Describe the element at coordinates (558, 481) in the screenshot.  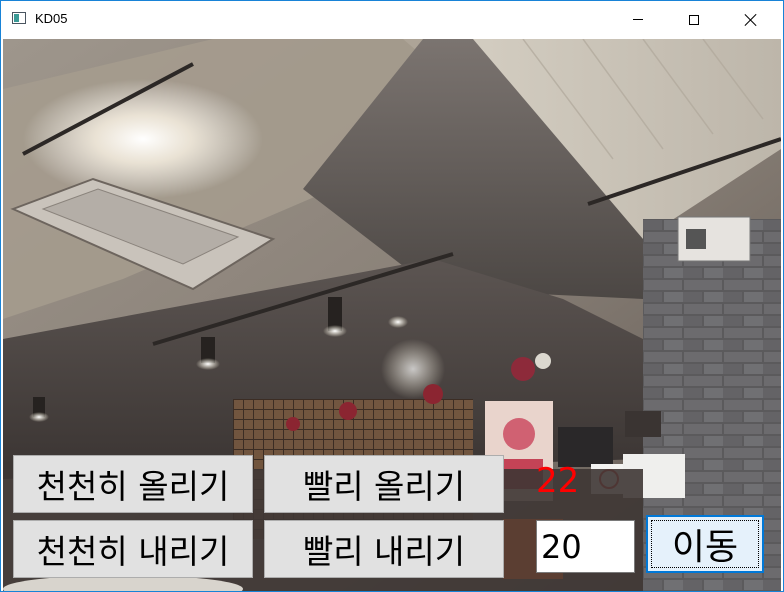
I see `current-position-label: 22` at that location.